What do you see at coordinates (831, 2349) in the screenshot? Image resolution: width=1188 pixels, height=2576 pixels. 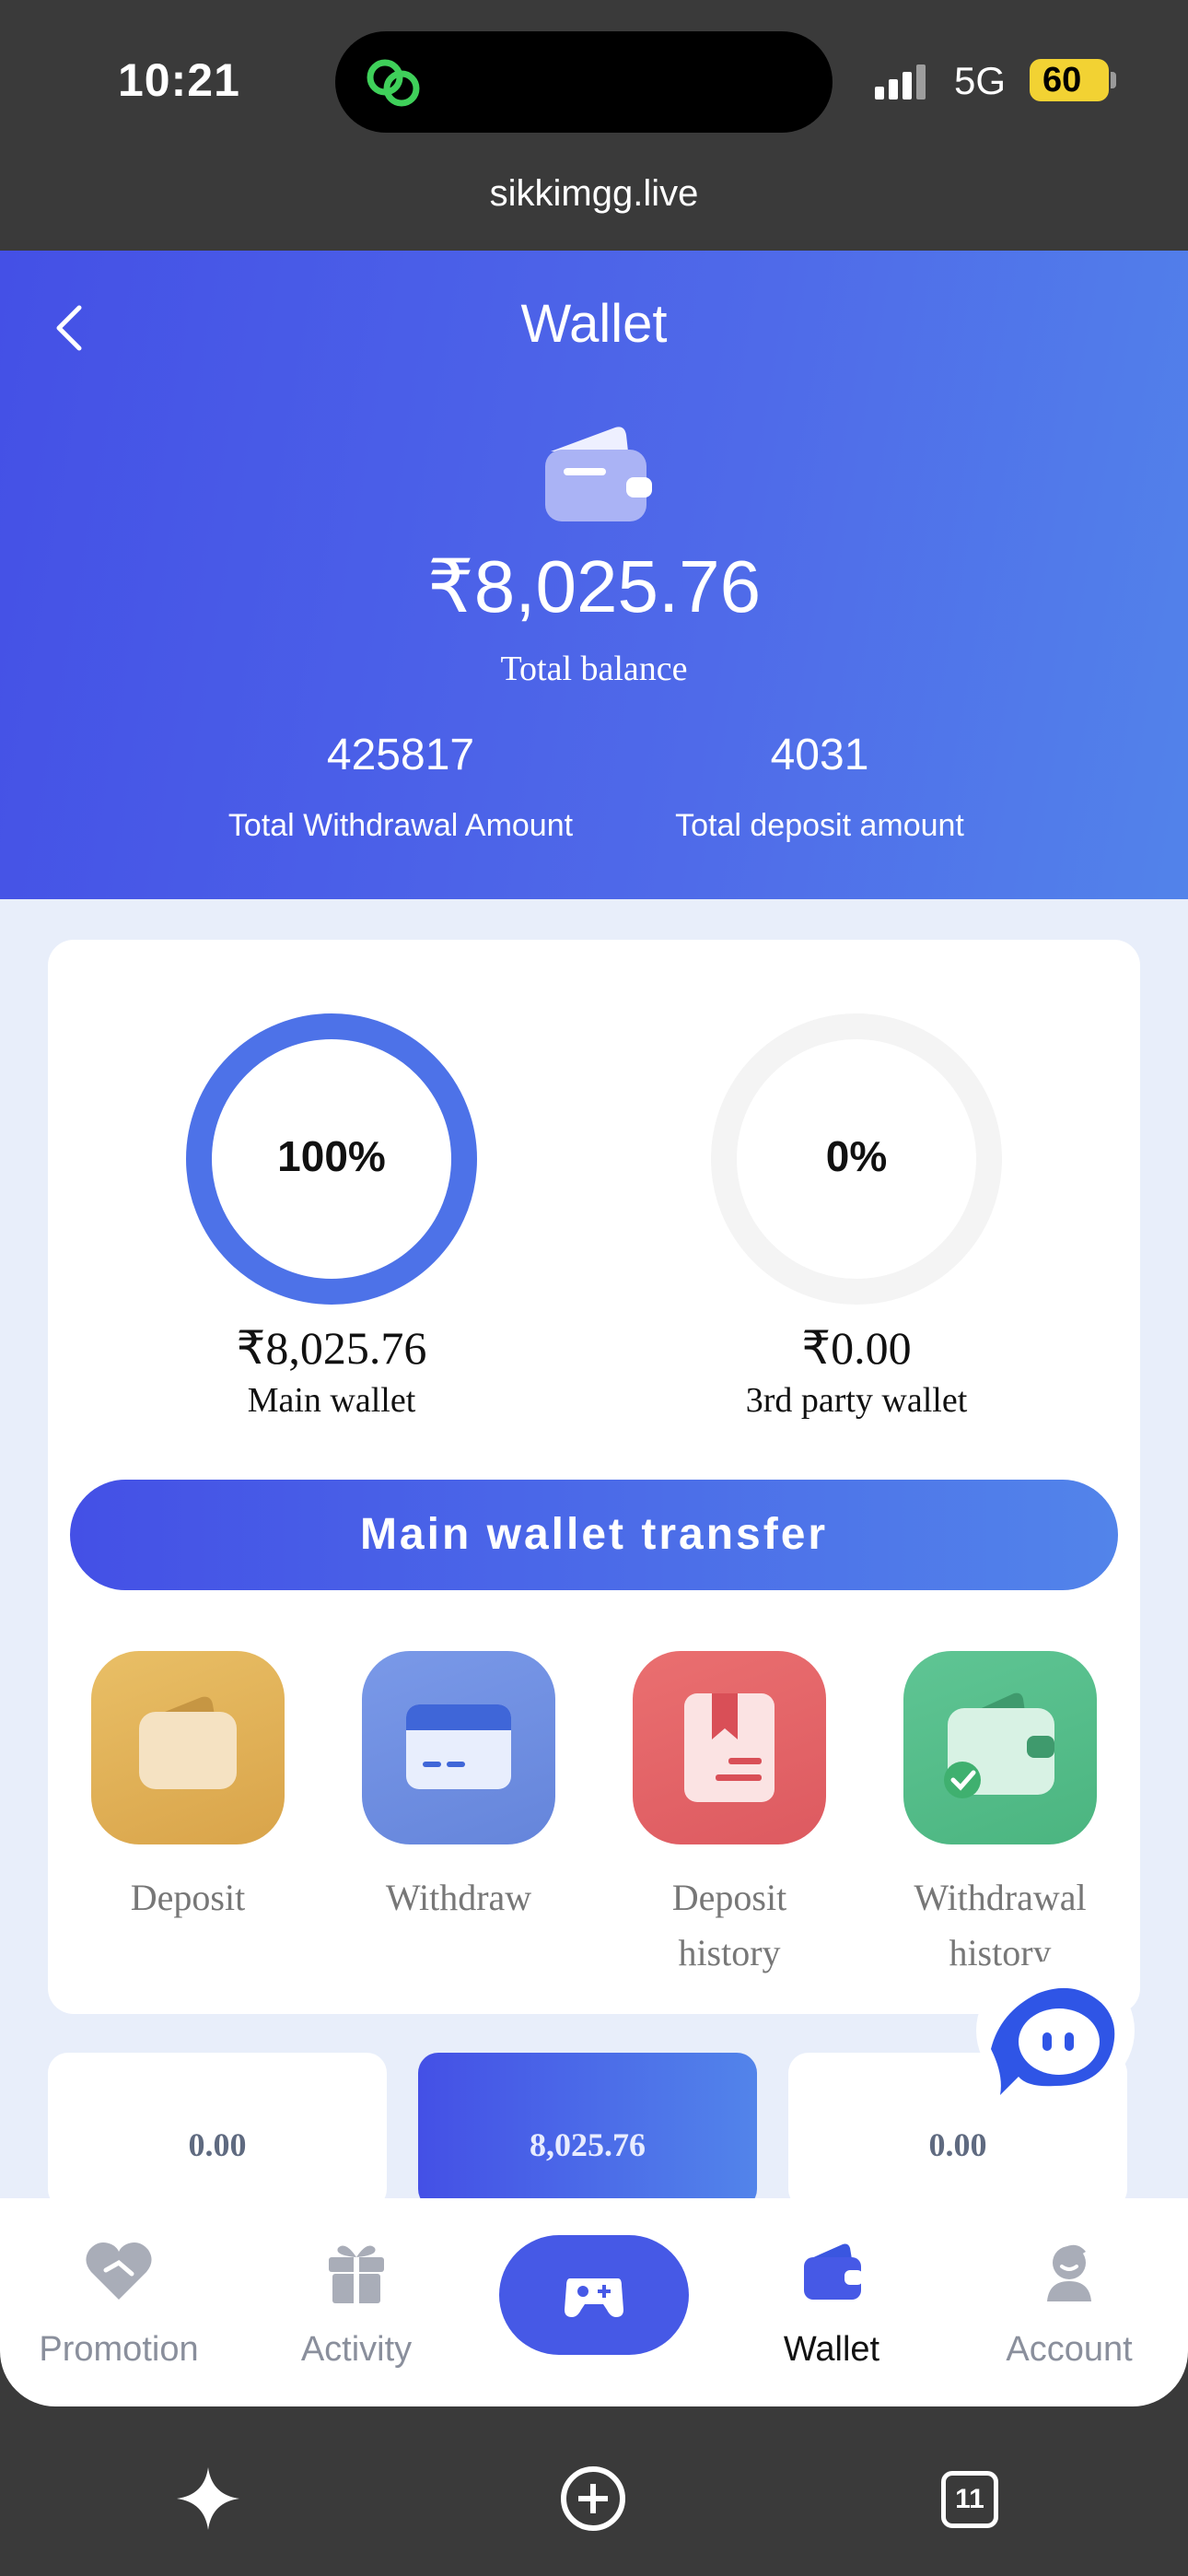 I see `tab-wallet-label: Wallet` at bounding box center [831, 2349].